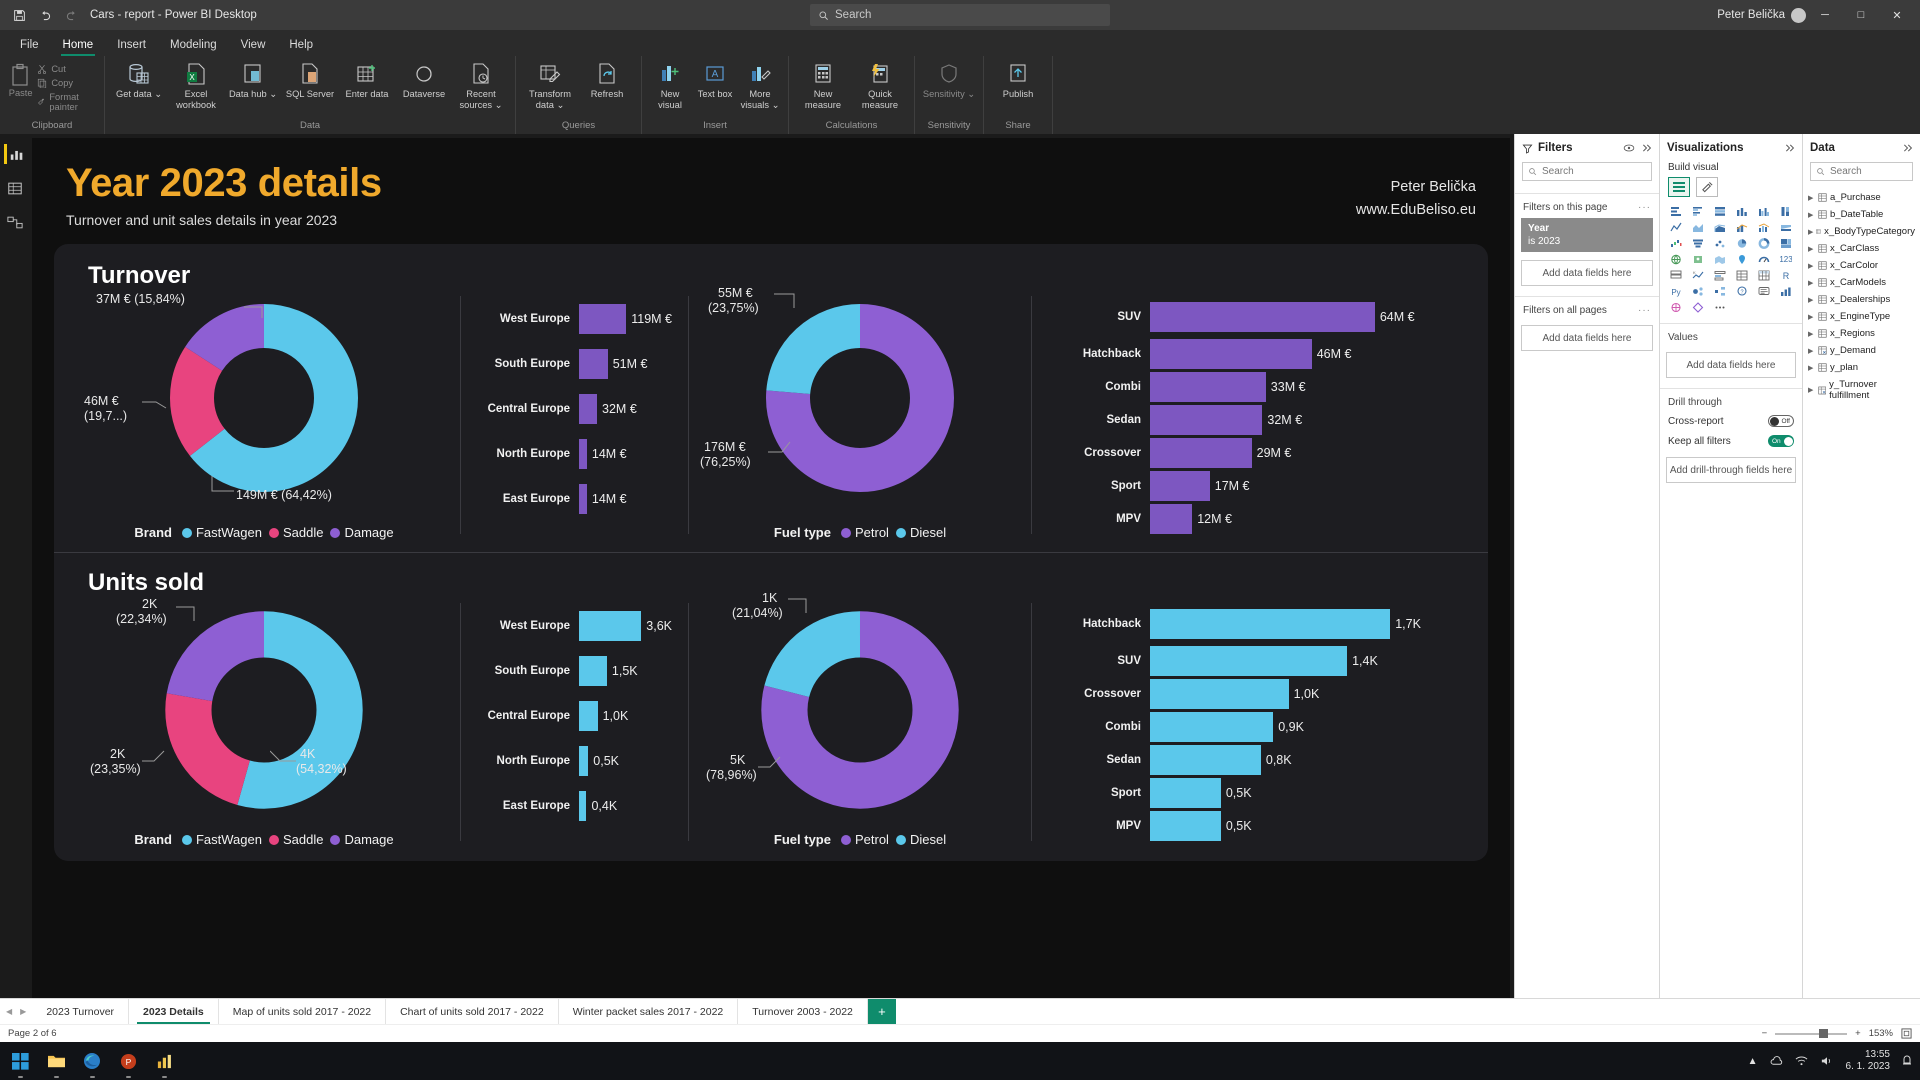  What do you see at coordinates (715, 79) in the screenshot?
I see `text-box-button: A Text box` at bounding box center [715, 79].